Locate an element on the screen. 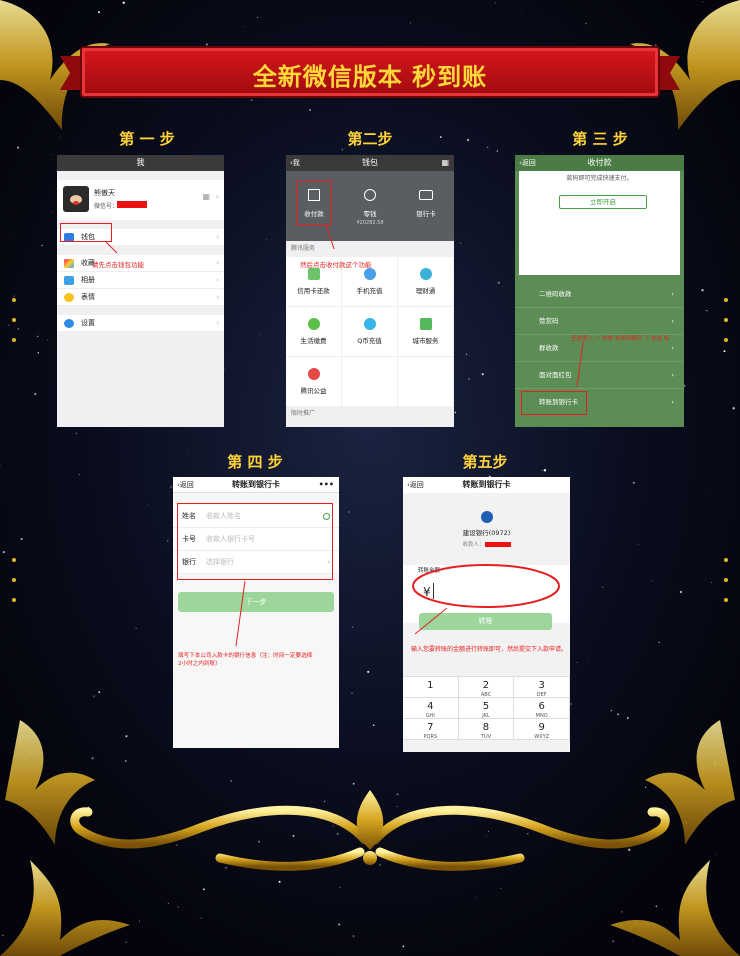  bank-name: 建设银行(0972) is located at coordinates (486, 533).